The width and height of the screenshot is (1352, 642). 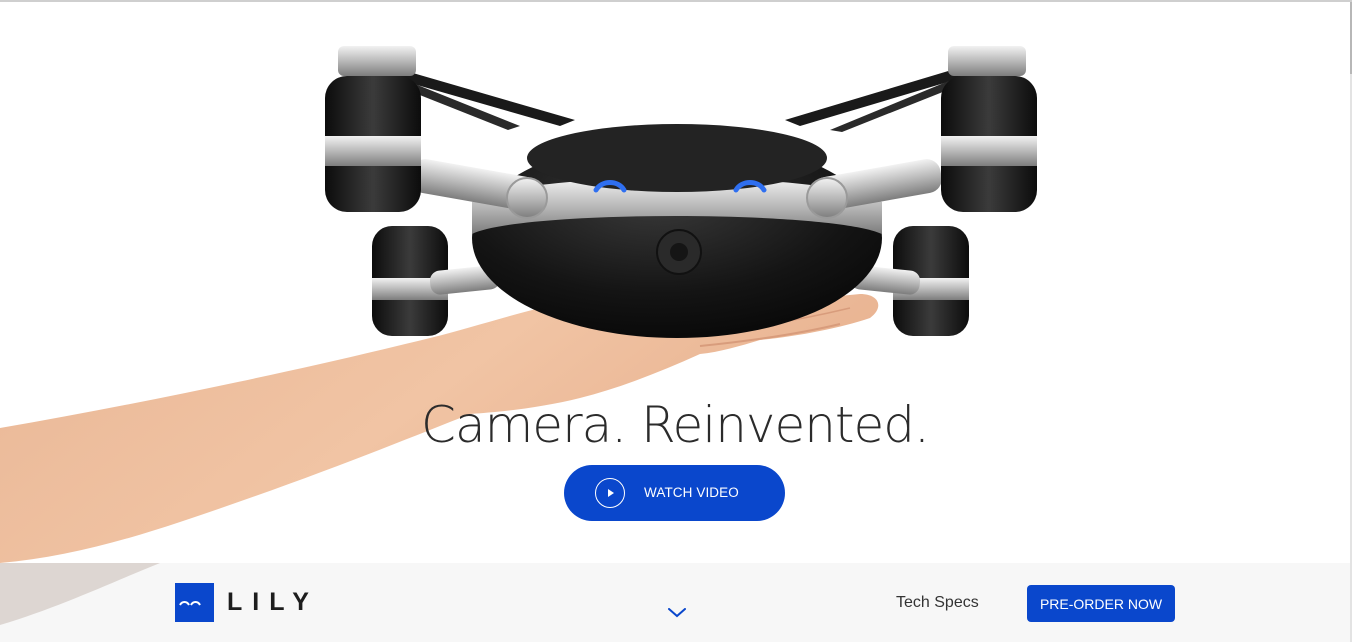 I want to click on lily-logo-icon, so click(x=194, y=602).